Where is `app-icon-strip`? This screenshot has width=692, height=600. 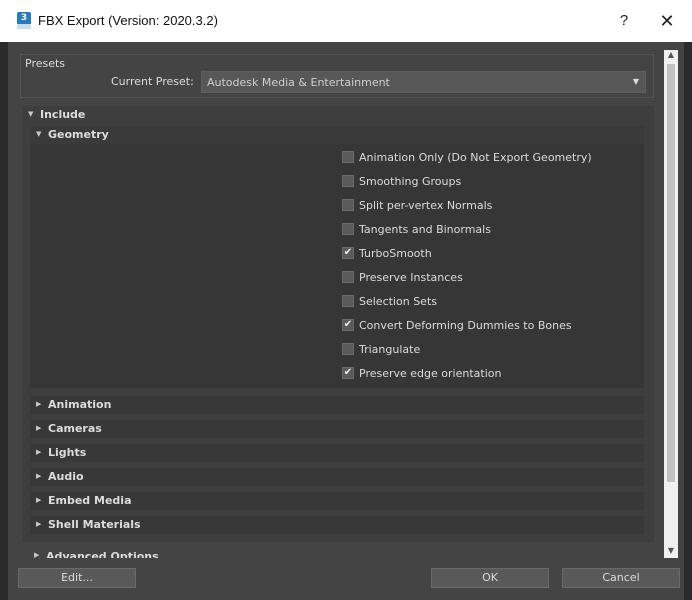
app-icon-strip is located at coordinates (24, 26).